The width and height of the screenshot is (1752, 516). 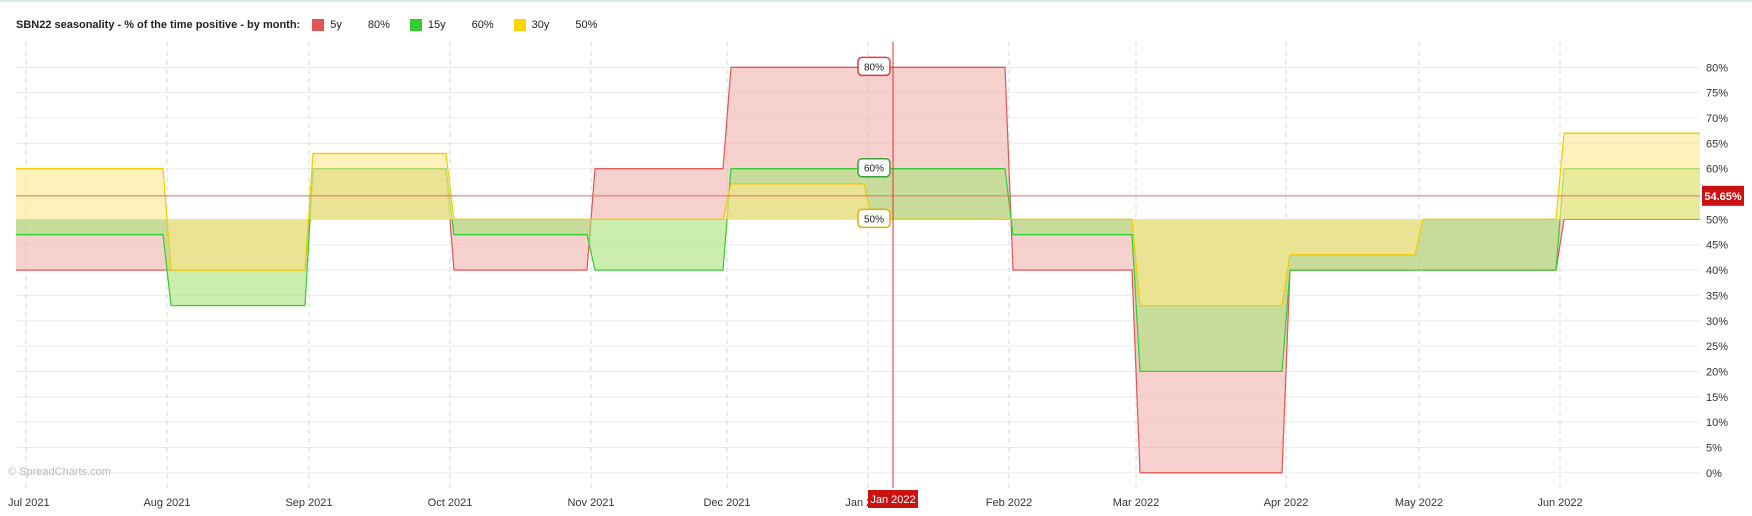 I want to click on point-label-text: 80%, so click(x=874, y=67).